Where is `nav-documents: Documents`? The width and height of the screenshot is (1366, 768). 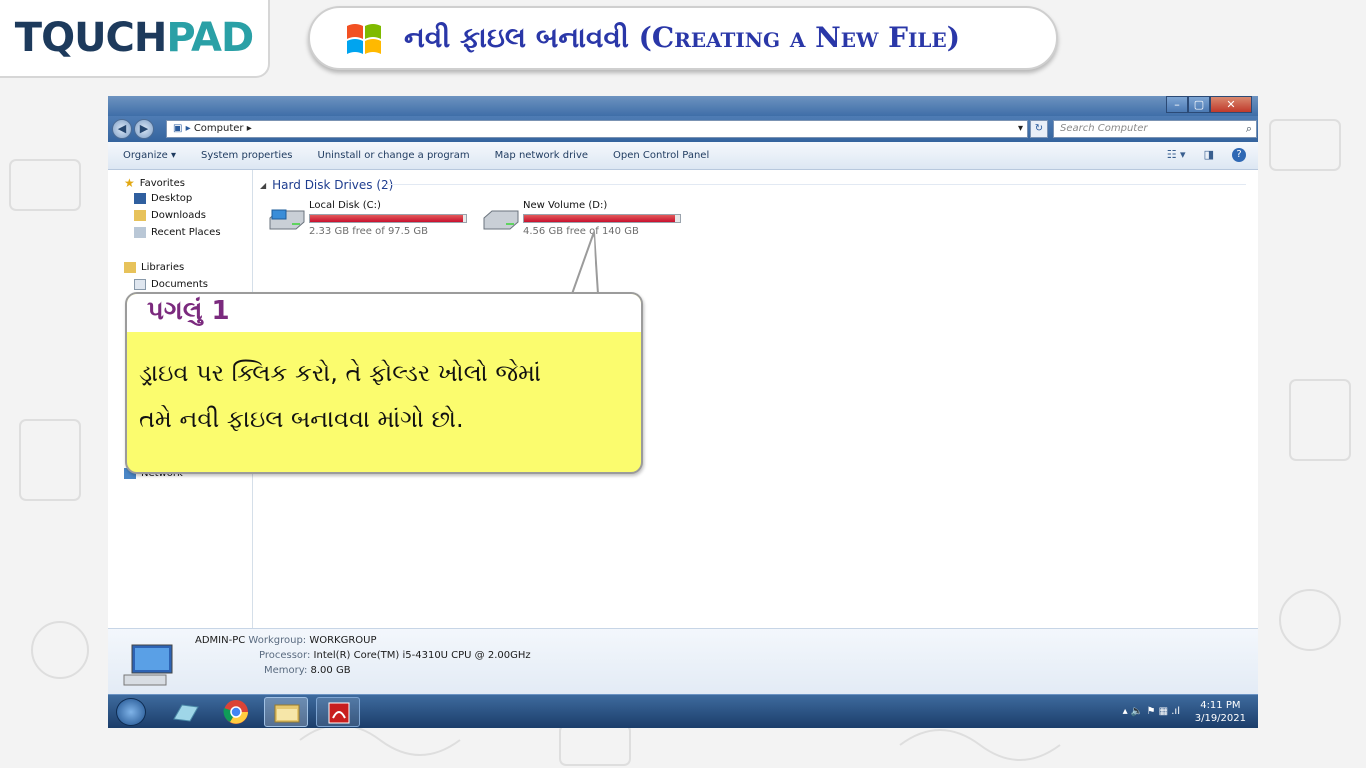 nav-documents: Documents is located at coordinates (171, 284).